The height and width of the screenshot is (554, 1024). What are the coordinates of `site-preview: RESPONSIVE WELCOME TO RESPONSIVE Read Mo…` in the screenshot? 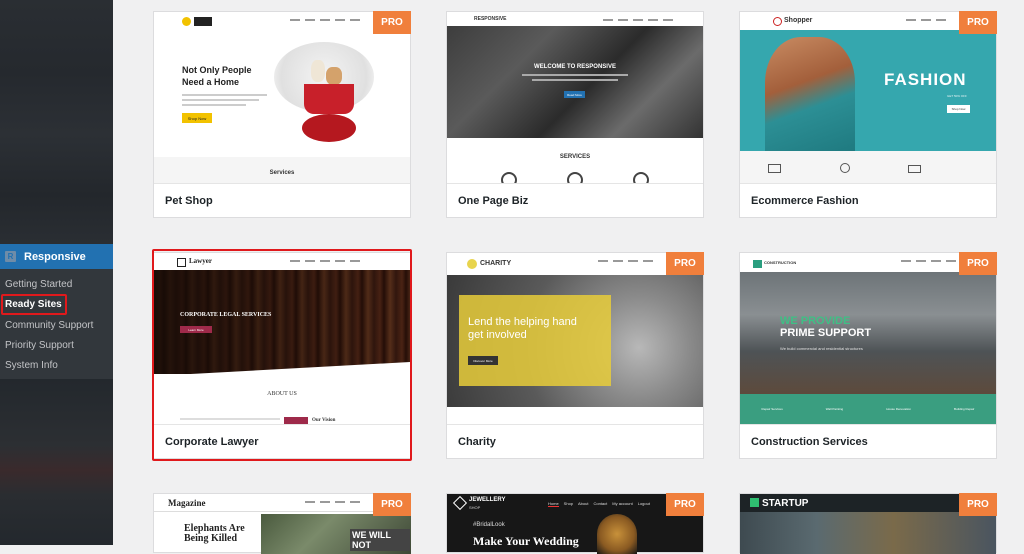 It's located at (575, 97).